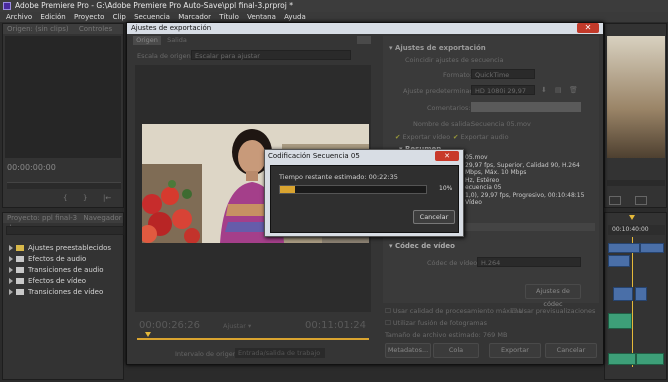 The image size is (668, 382). I want to click on encoding-progress-fill, so click(287, 189).